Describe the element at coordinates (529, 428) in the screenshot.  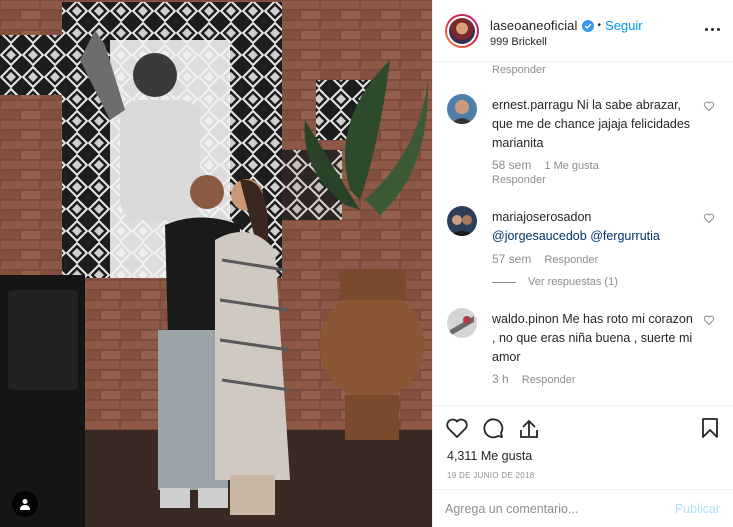
I see `share-arrow-icon` at that location.